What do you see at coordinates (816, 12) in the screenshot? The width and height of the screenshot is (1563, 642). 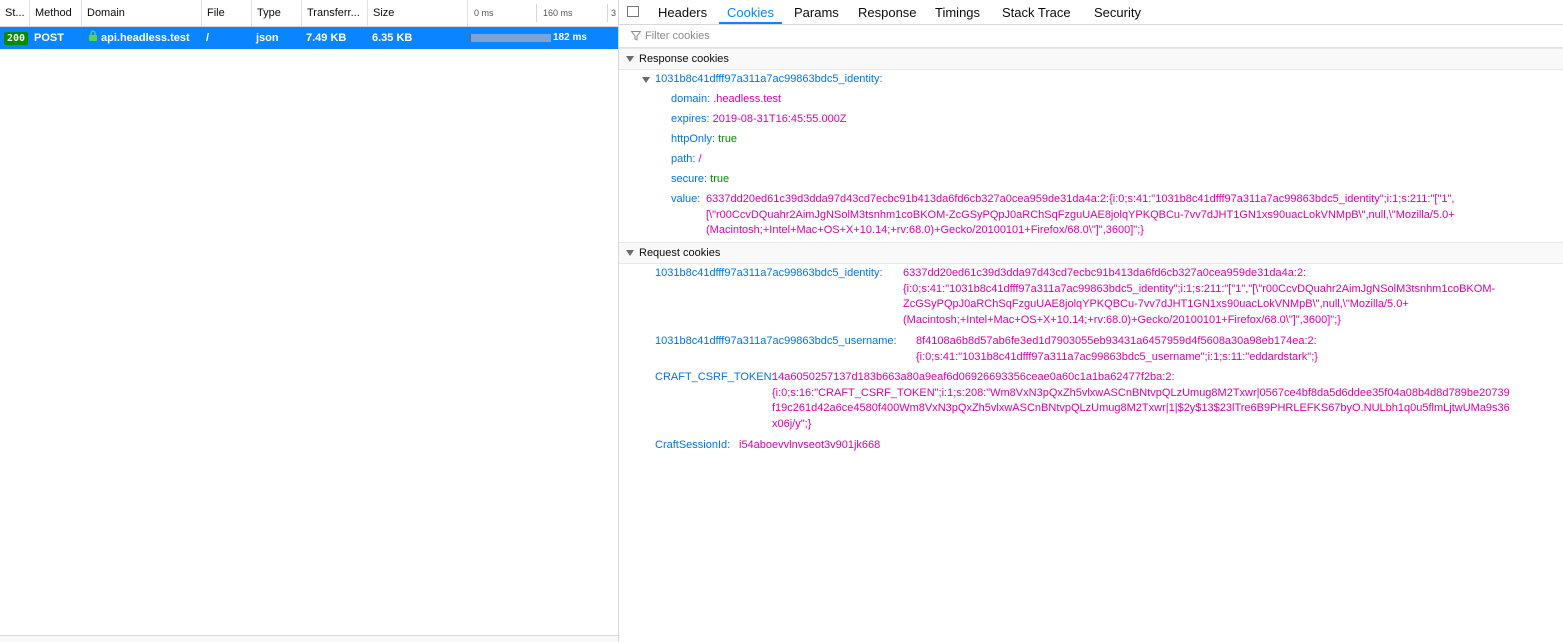 I see `tab-params: Params` at bounding box center [816, 12].